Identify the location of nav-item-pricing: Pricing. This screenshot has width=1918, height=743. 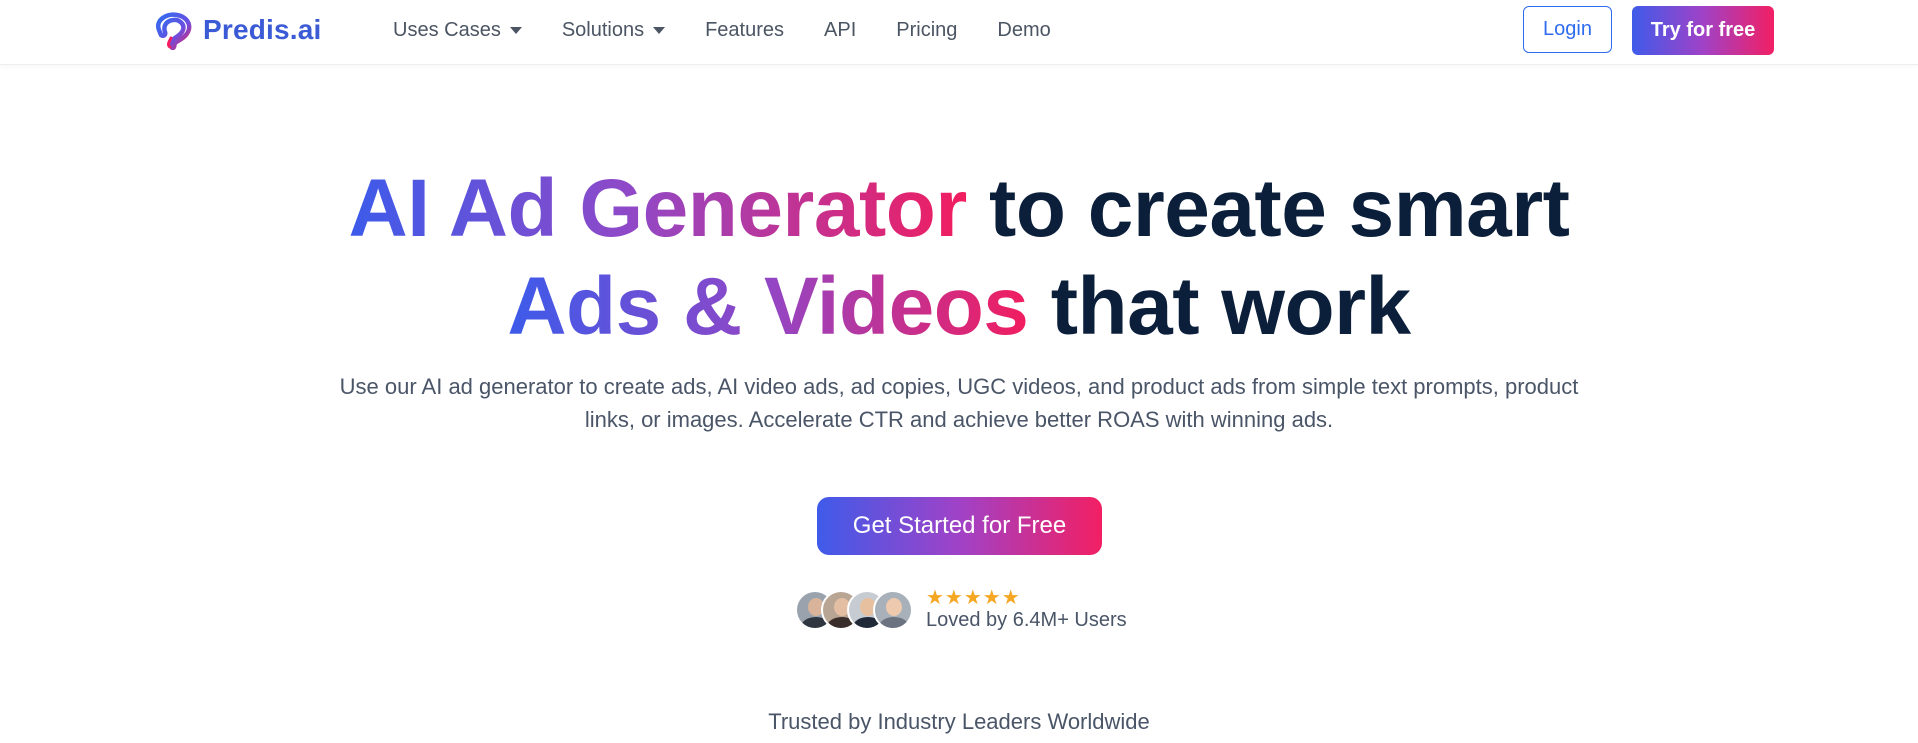
(926, 30).